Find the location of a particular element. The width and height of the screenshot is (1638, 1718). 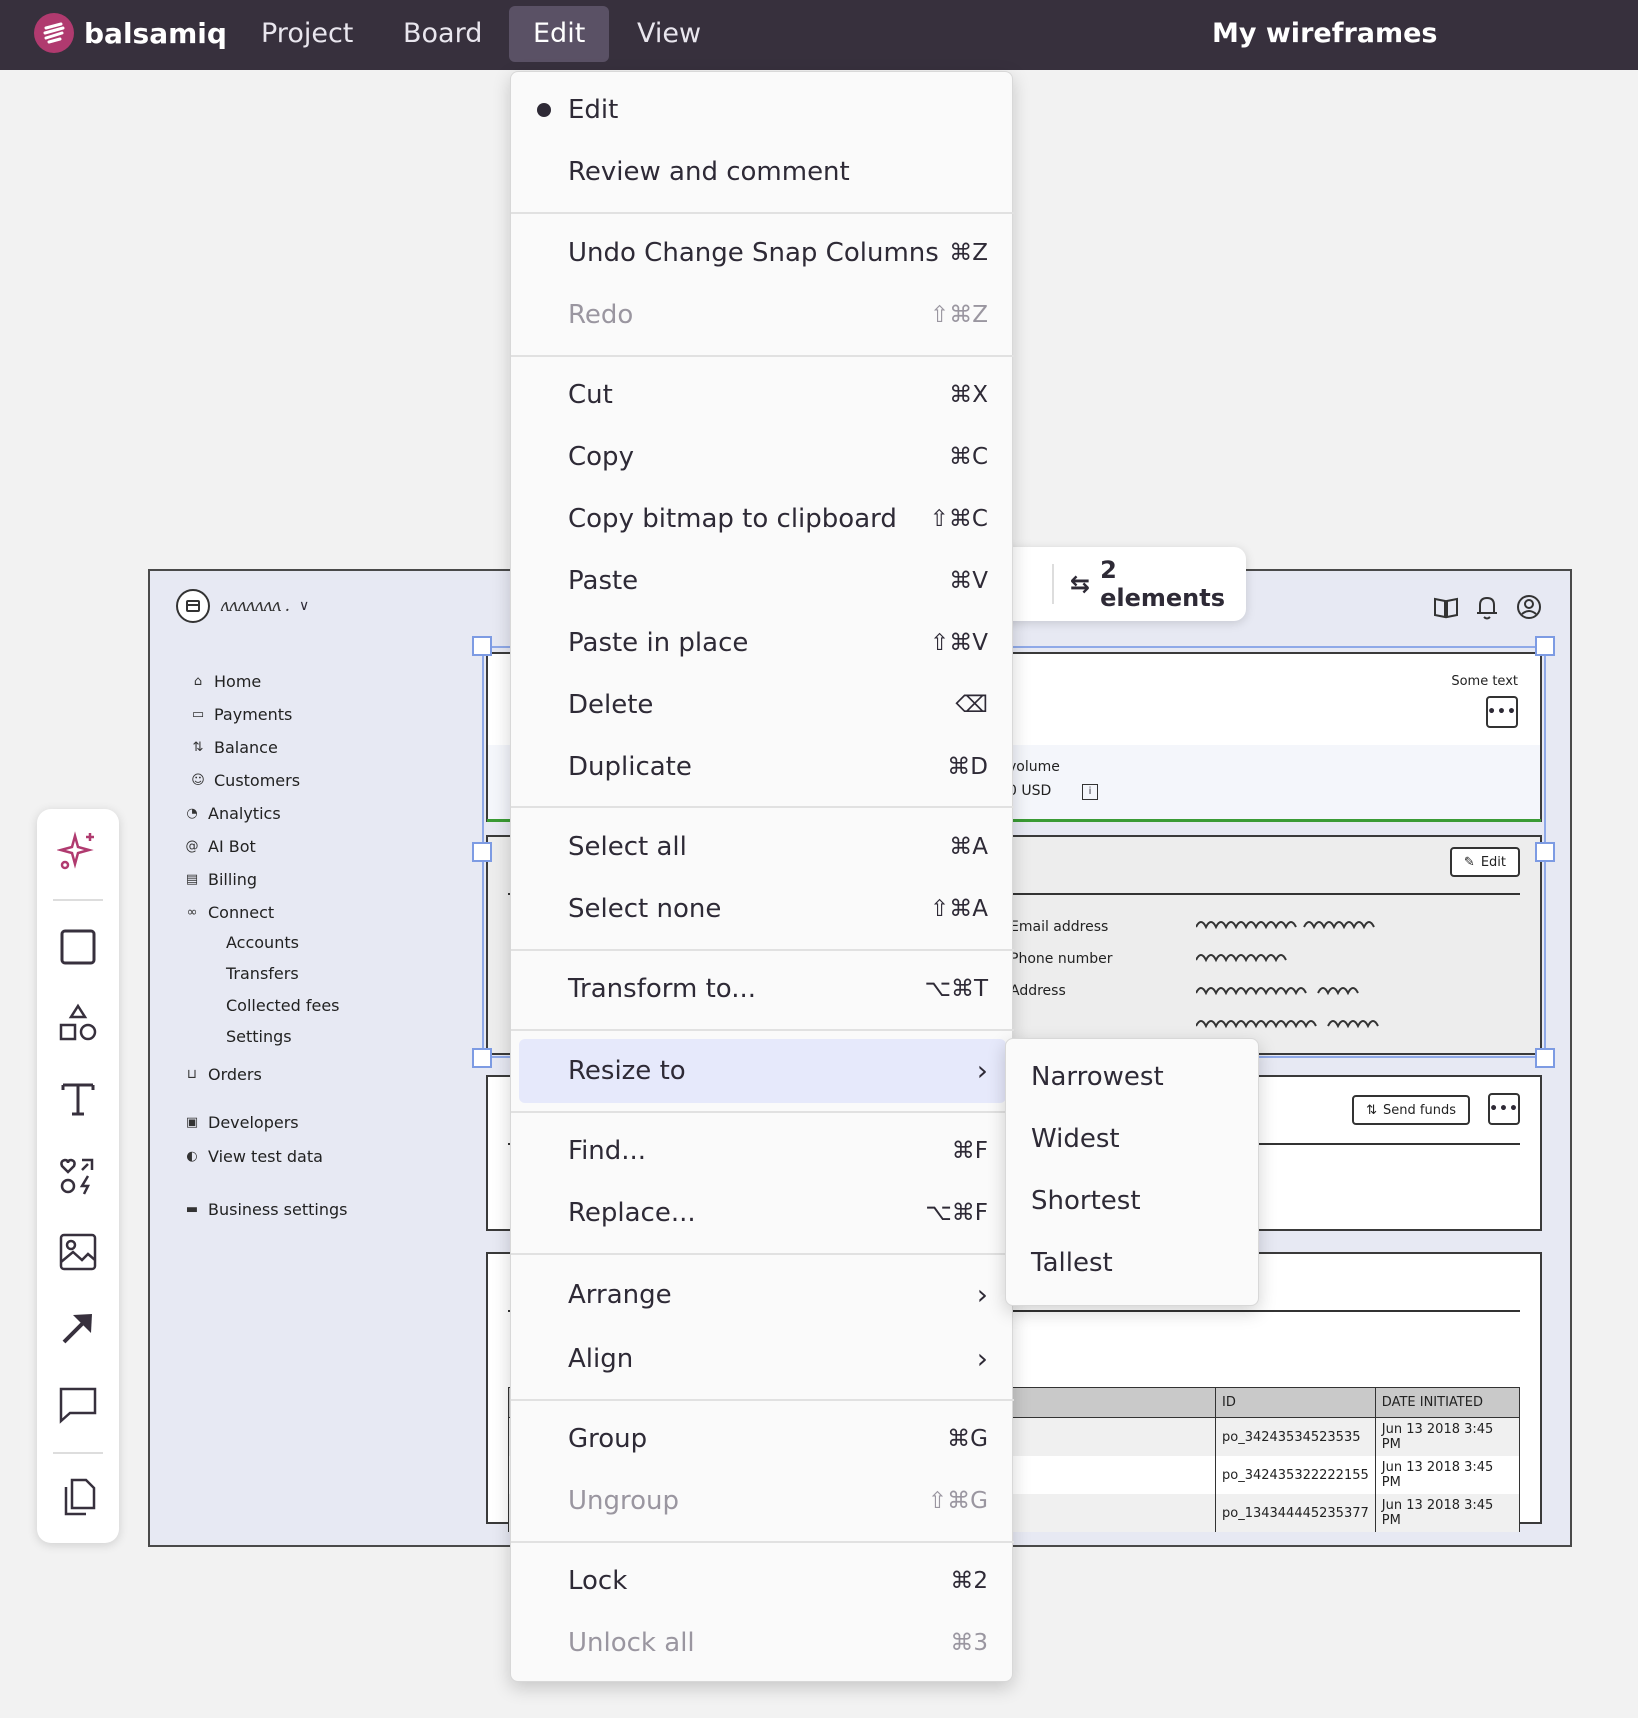

menu-item-group: Group ⌘G is located at coordinates (762, 1439).